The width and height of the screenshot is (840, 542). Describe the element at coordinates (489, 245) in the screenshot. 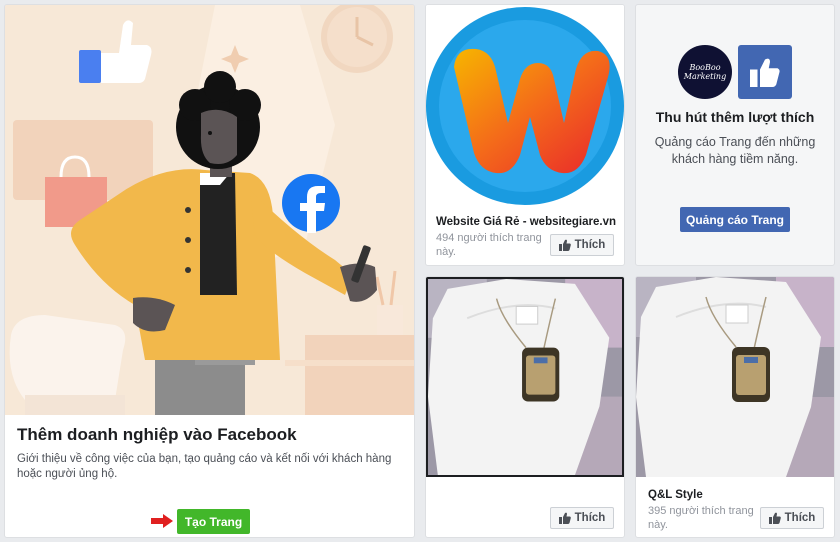

I see `page-like-count: 494 người thích trang này.` at that location.